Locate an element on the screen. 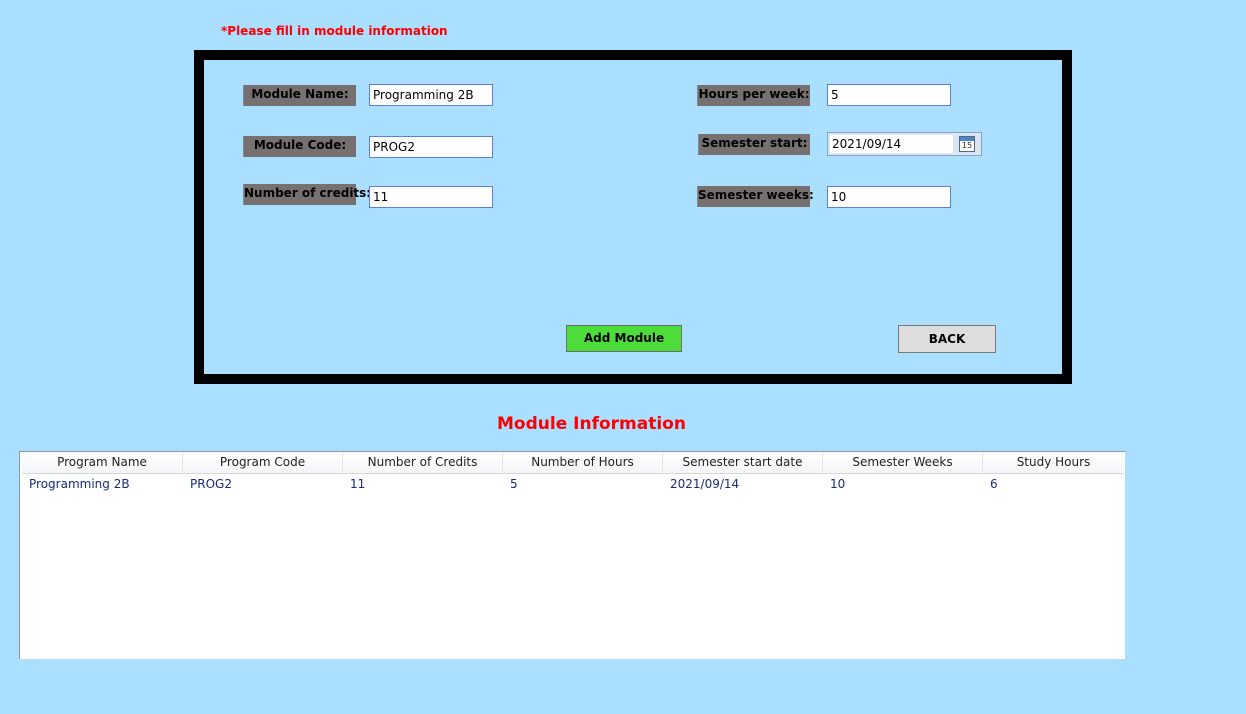 The image size is (1246, 714). hours-per-week-input: 5 is located at coordinates (889, 95).